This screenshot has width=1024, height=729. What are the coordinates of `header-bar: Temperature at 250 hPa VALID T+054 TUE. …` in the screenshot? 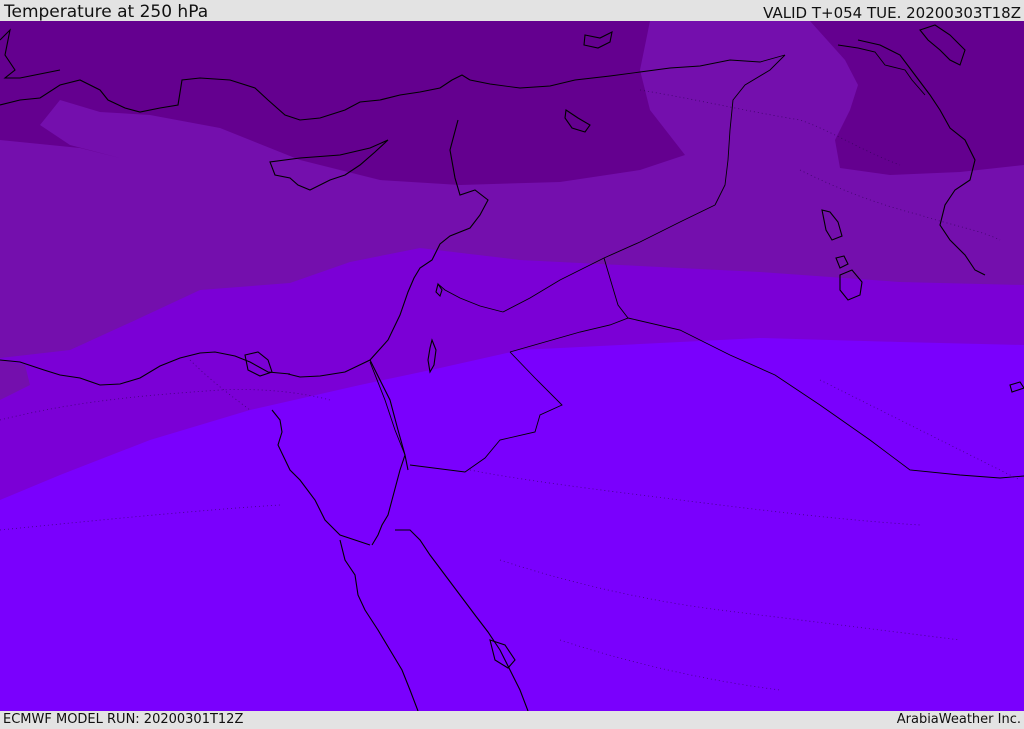 It's located at (512, 10).